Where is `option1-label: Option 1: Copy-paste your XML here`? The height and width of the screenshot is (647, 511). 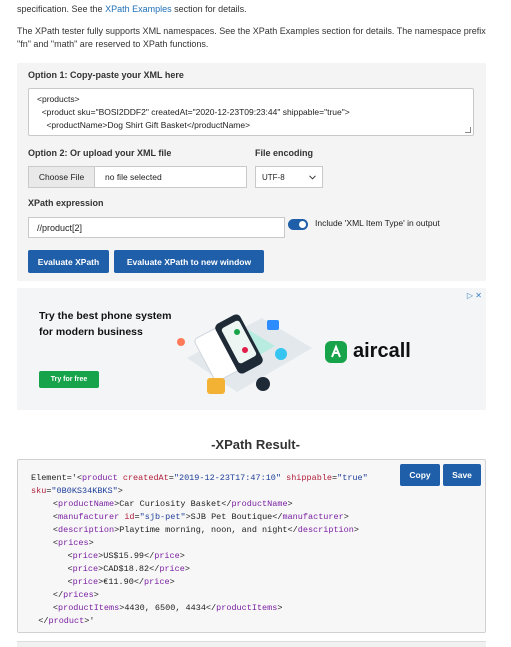 option1-label: Option 1: Copy-paste your XML here is located at coordinates (106, 75).